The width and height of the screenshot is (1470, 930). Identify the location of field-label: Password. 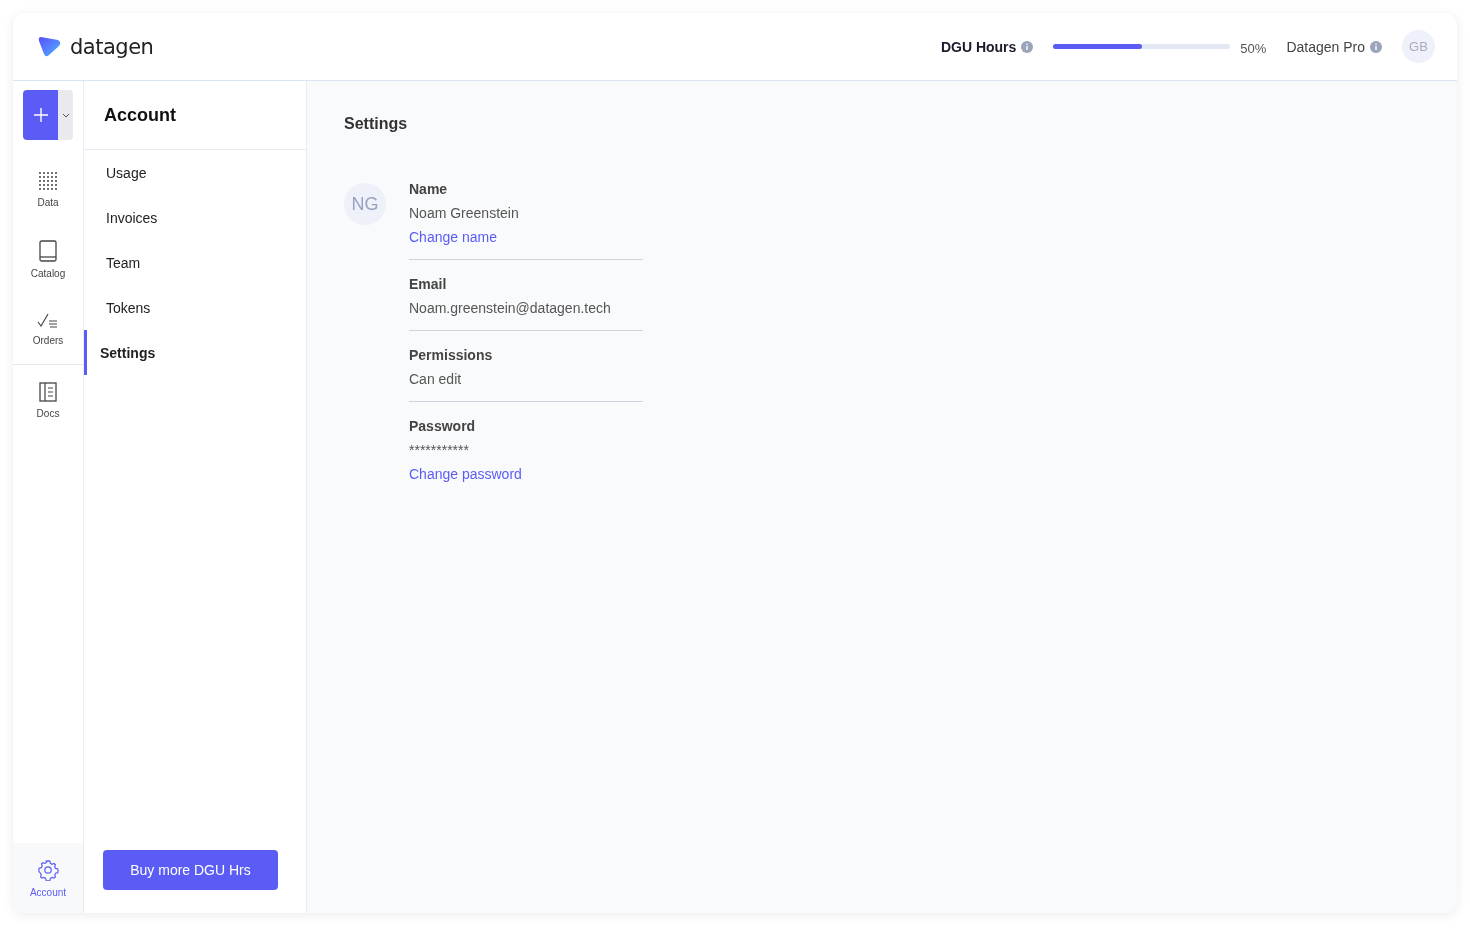
(443, 426).